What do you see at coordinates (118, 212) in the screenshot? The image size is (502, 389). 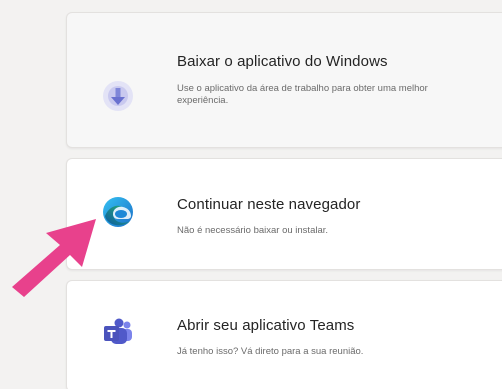 I see `edge-browser-icon` at bounding box center [118, 212].